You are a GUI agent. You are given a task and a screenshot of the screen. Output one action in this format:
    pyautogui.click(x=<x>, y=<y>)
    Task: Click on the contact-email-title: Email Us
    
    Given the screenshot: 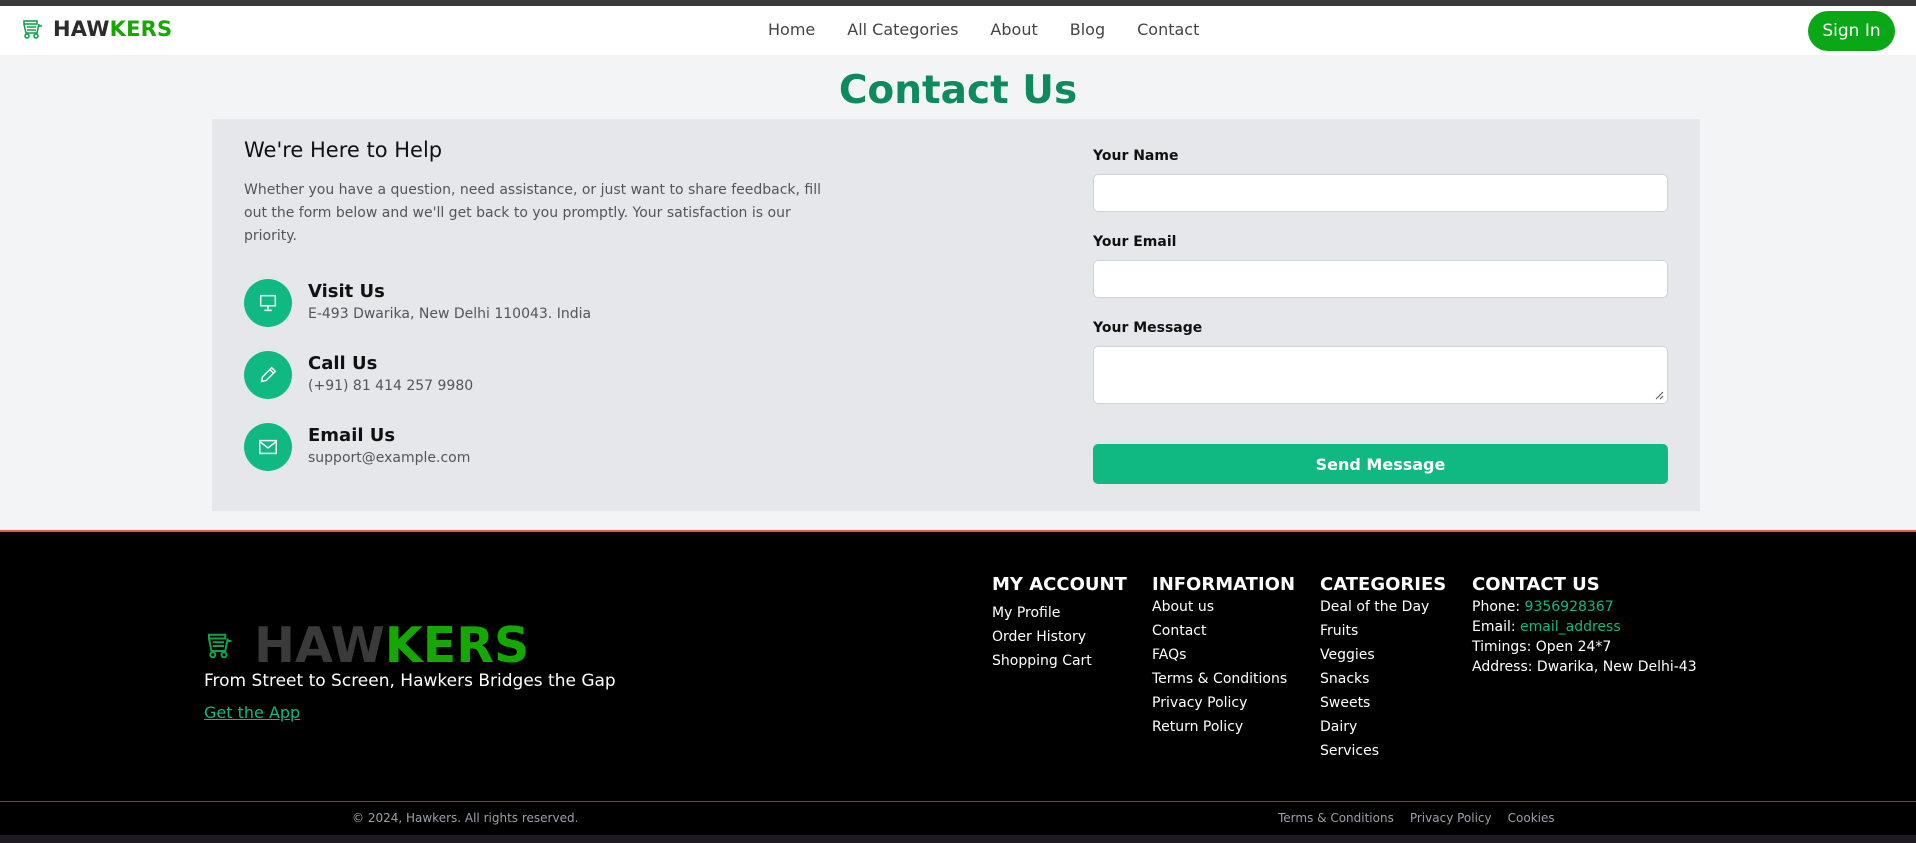 What is the action you would take?
    pyautogui.click(x=352, y=435)
    